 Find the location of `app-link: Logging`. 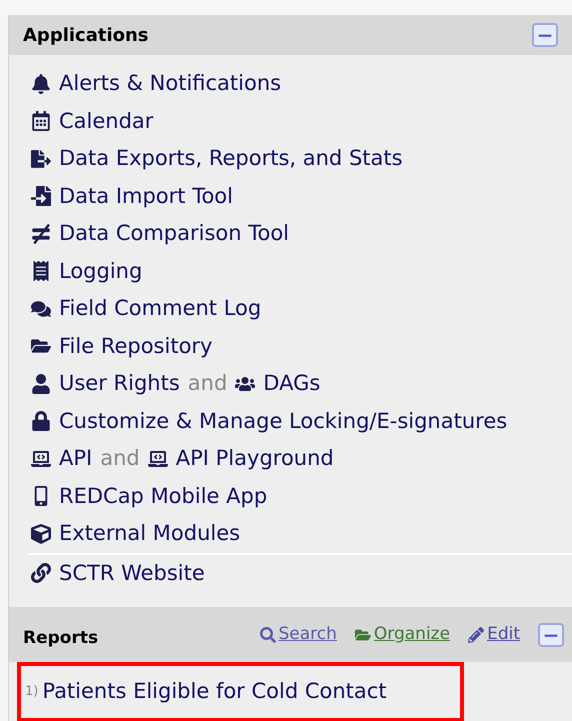

app-link: Logging is located at coordinates (86, 271).